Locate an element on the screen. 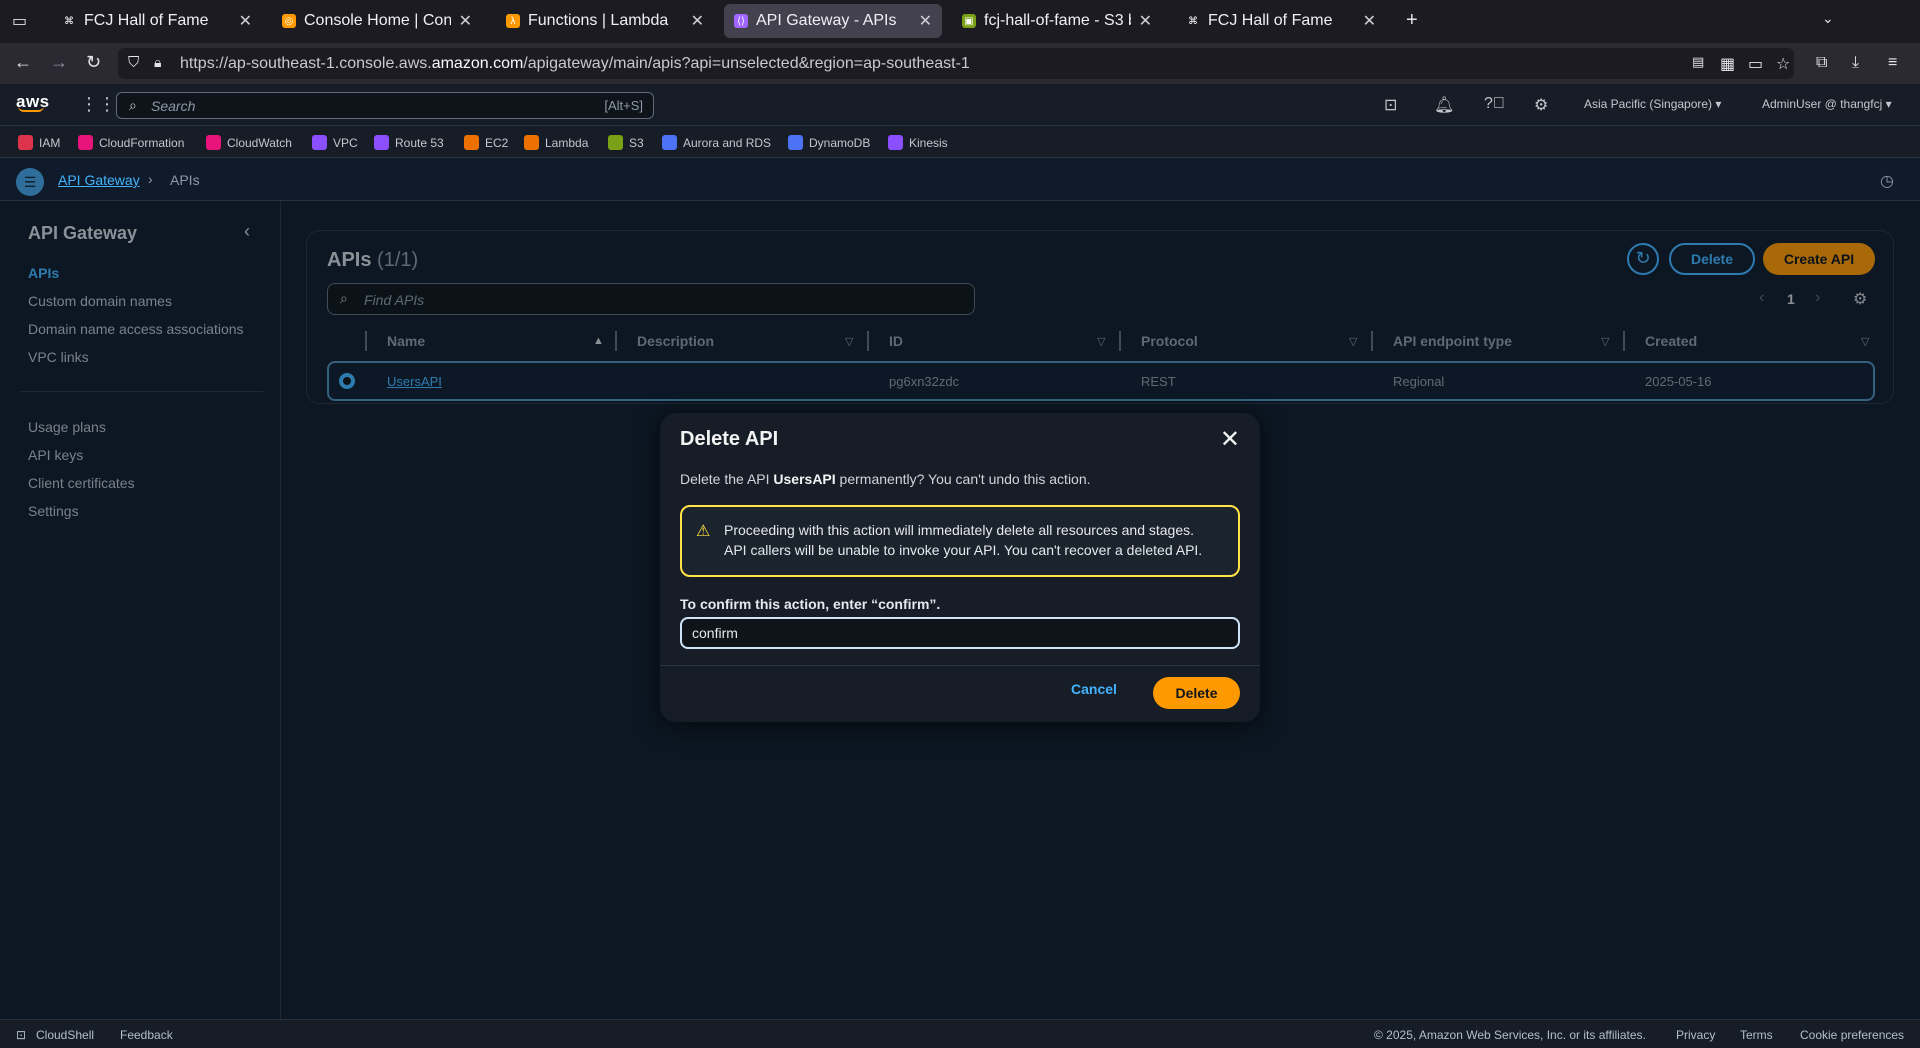 The width and height of the screenshot is (1920, 1048). search-placeholder: Search is located at coordinates (173, 106).